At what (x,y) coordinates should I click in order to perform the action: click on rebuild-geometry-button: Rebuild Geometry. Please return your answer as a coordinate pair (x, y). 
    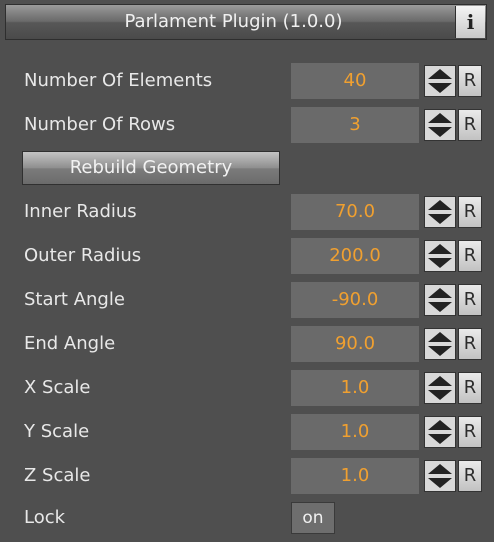
    Looking at the image, I should click on (151, 168).